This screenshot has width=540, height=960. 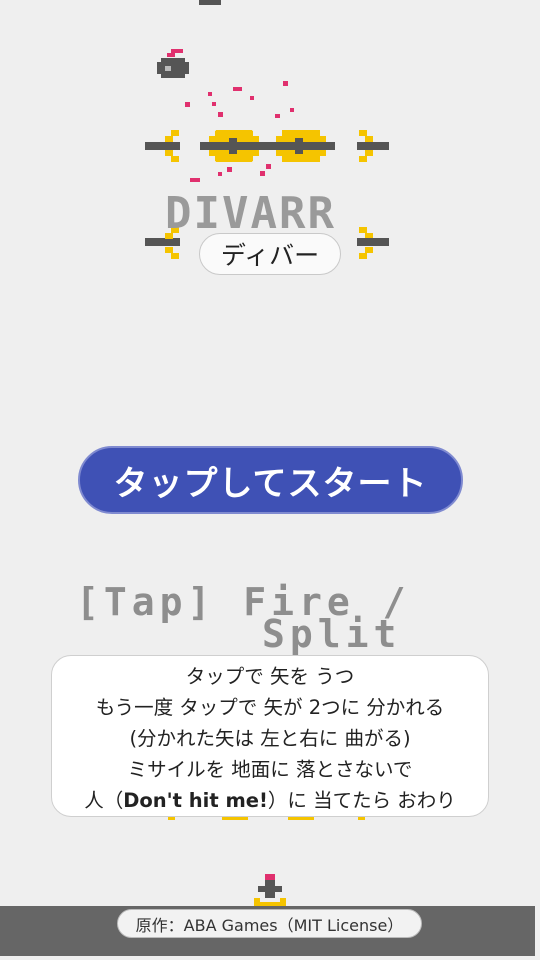 I want to click on player-turret-icon, so click(x=270, y=890).